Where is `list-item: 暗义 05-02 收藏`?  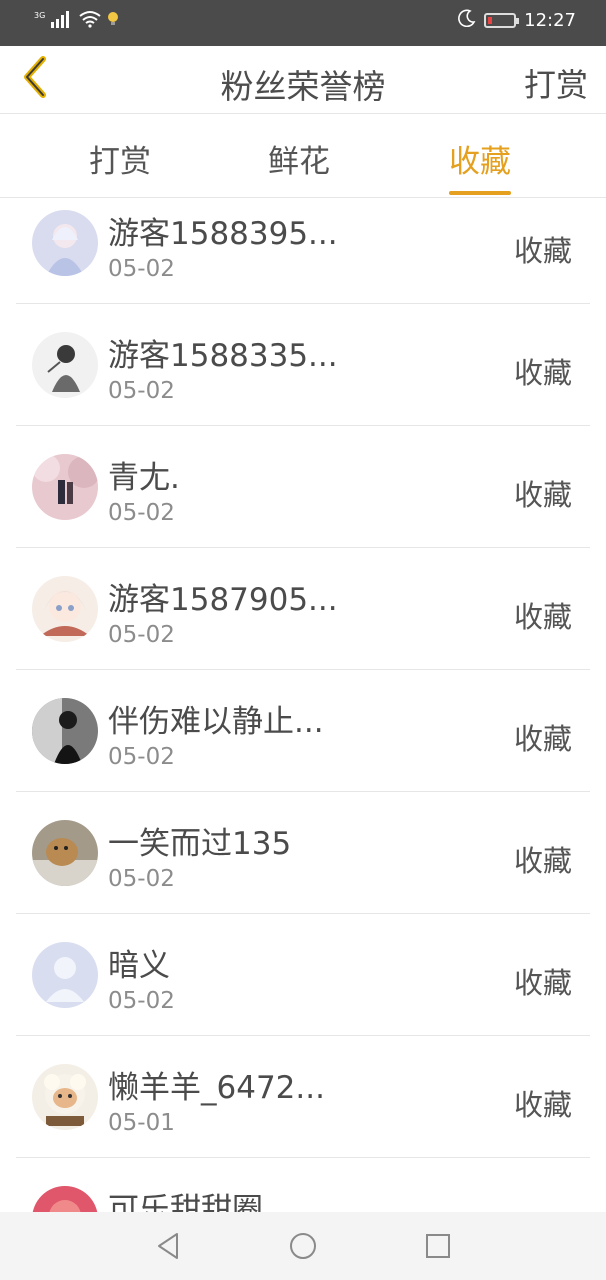 list-item: 暗义 05-02 收藏 is located at coordinates (303, 975).